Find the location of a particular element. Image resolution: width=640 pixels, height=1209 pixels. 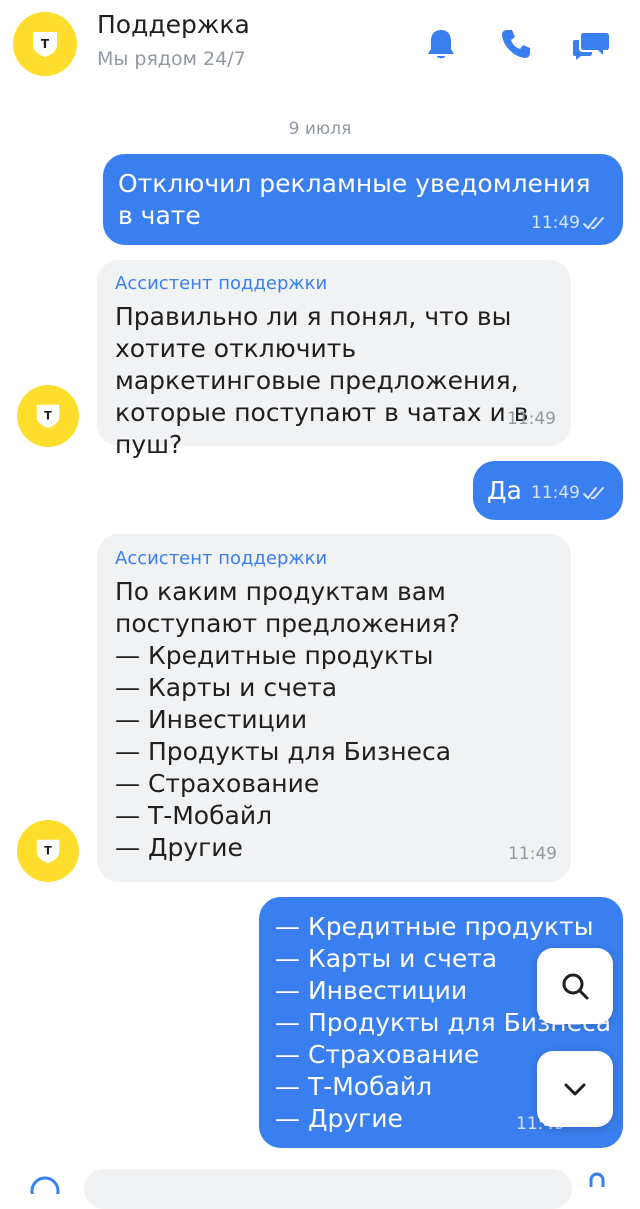

chat-header: T Поддержка Мы рядом 24/7 is located at coordinates (320, 48).